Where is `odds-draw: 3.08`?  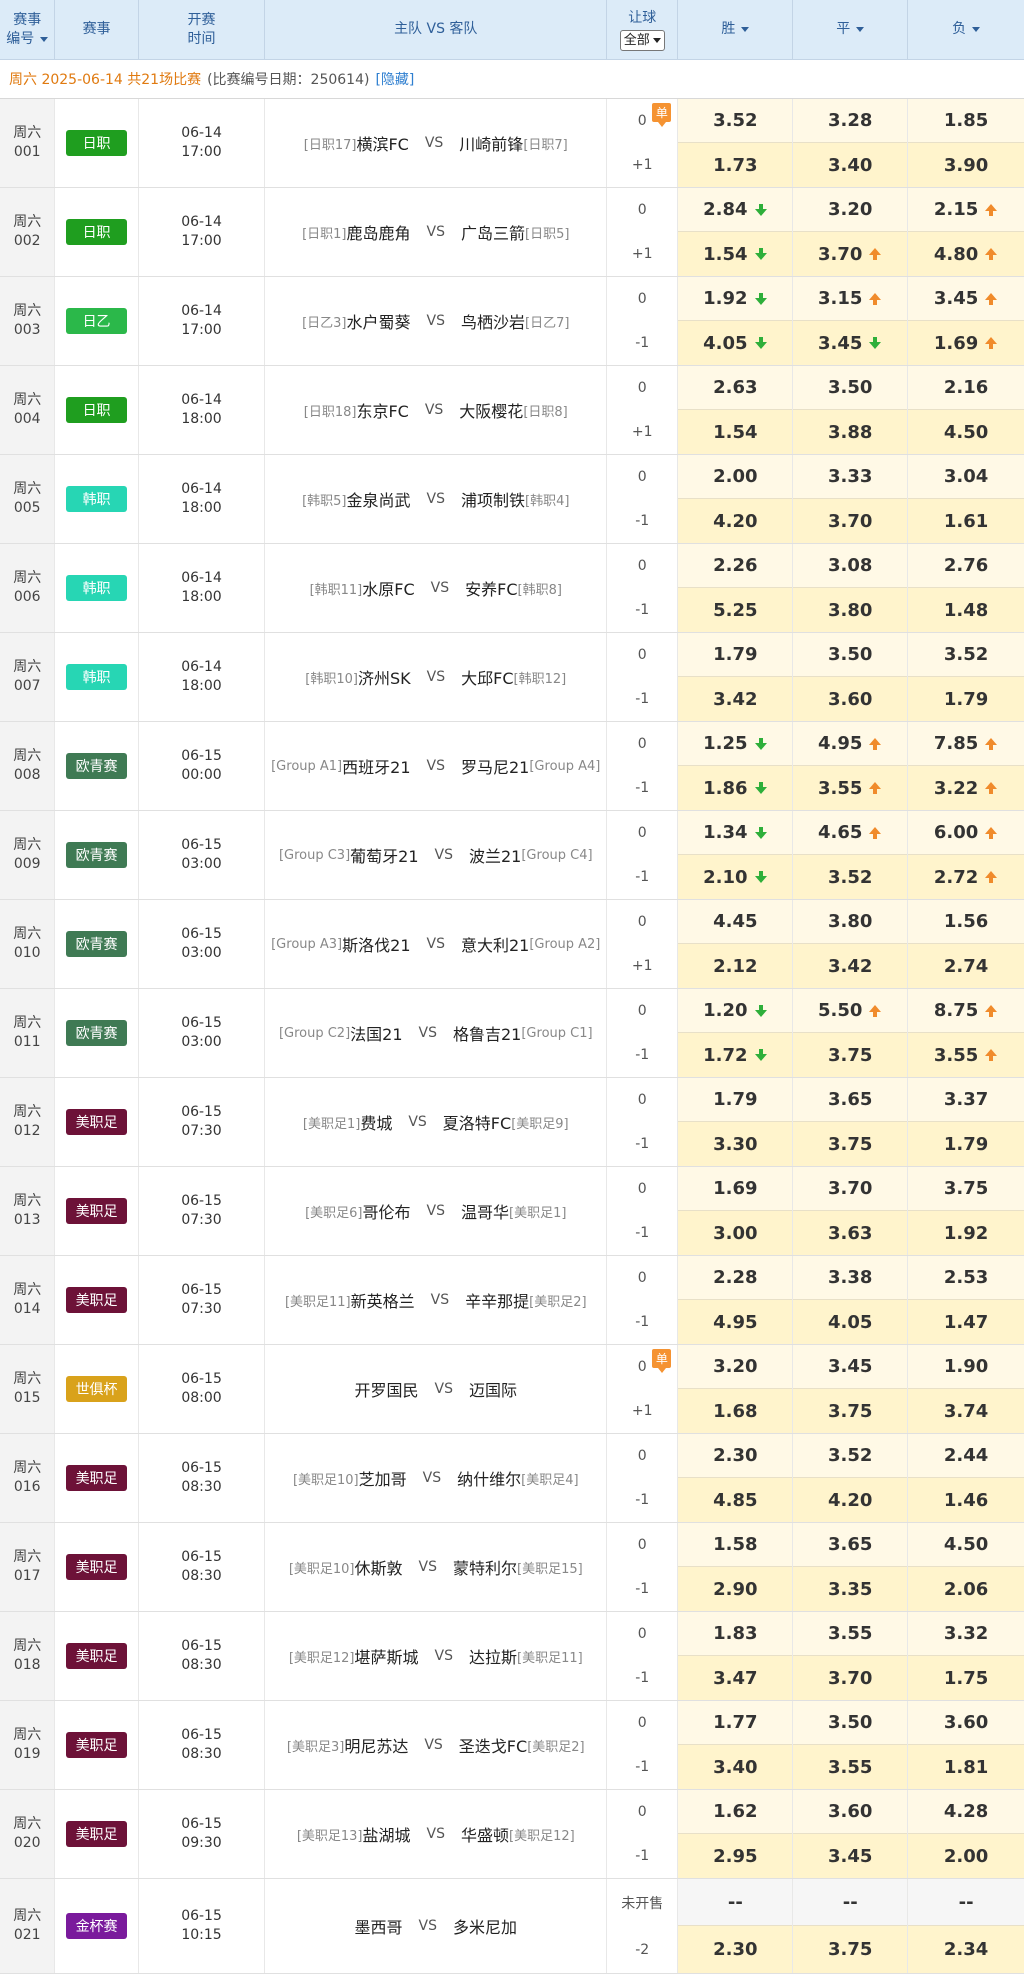 odds-draw: 3.08 is located at coordinates (850, 566).